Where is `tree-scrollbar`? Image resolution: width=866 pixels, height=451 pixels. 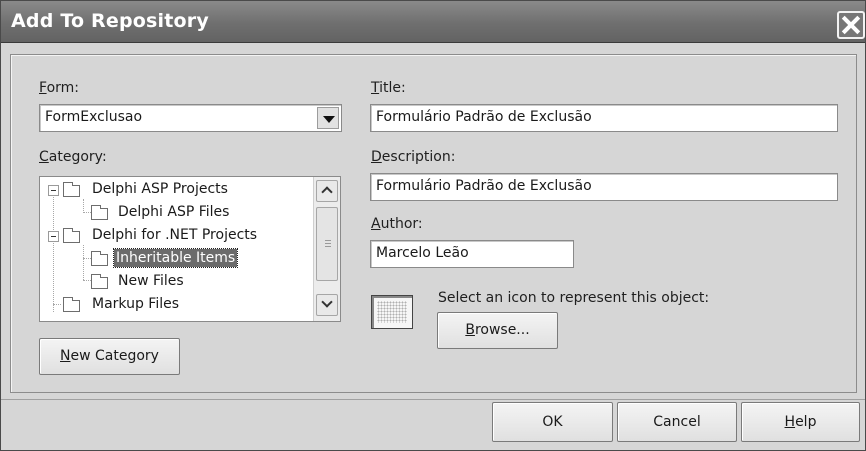
tree-scrollbar is located at coordinates (326, 249).